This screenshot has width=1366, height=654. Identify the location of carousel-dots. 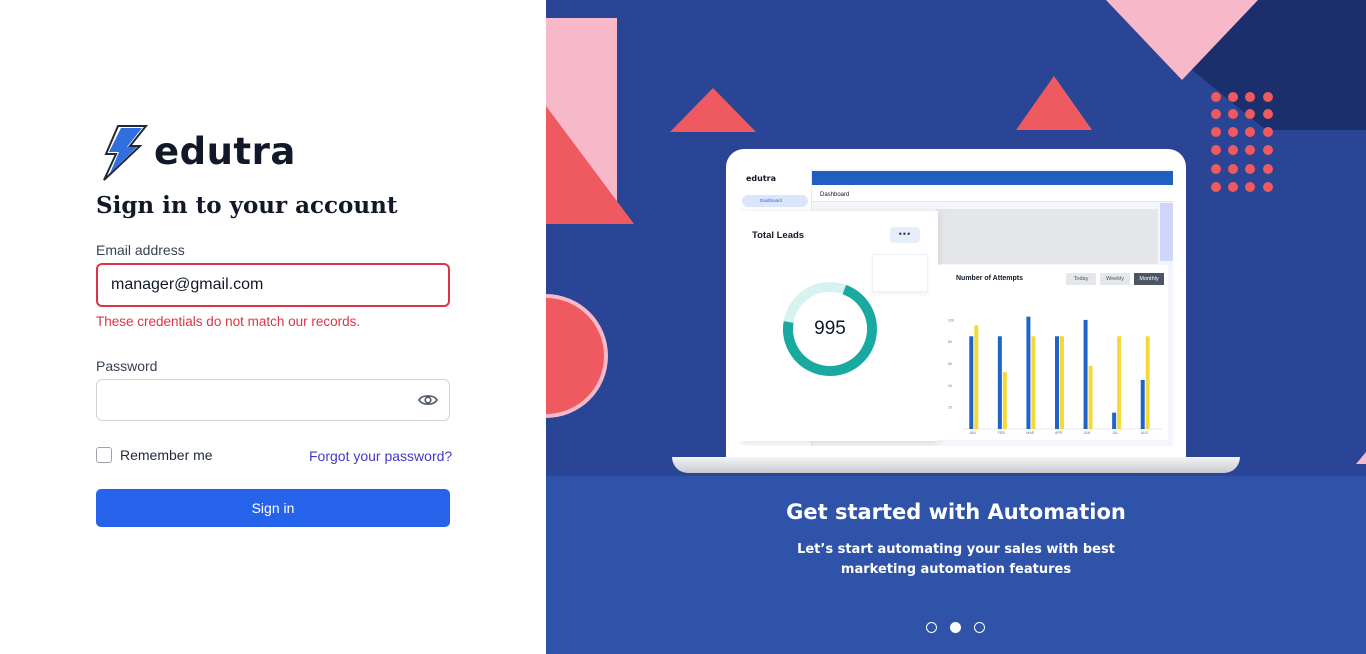
(955, 627).